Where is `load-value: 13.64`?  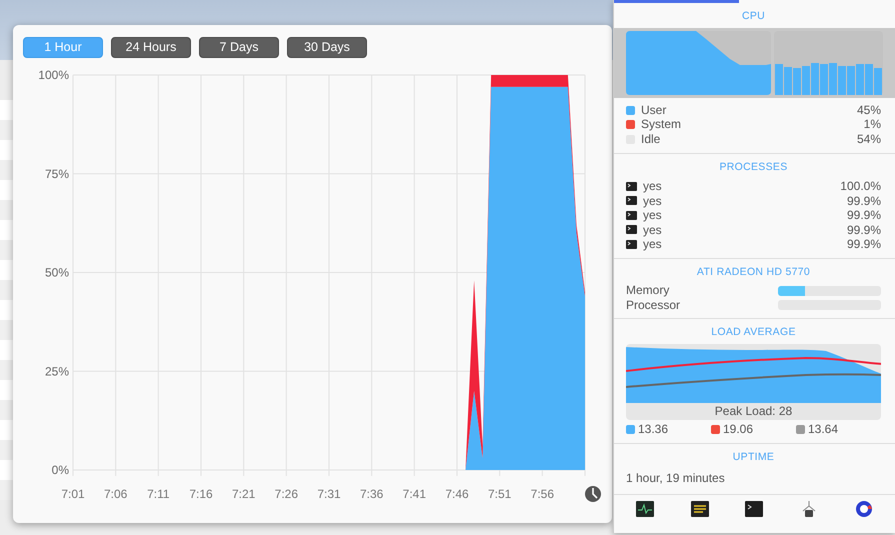
load-value: 13.64 is located at coordinates (823, 429).